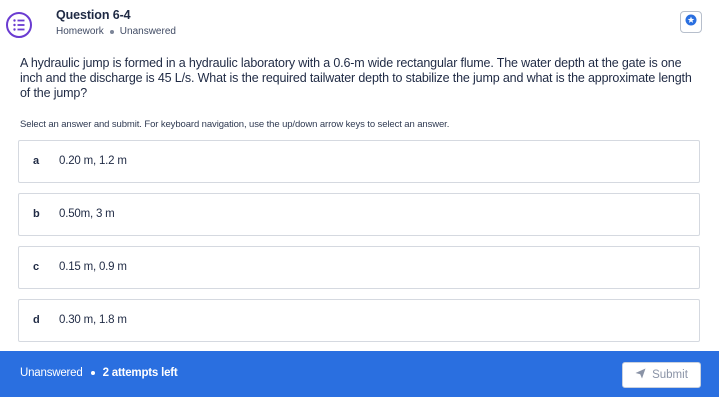  Describe the element at coordinates (670, 375) in the screenshot. I see `submit-label: Submit` at that location.